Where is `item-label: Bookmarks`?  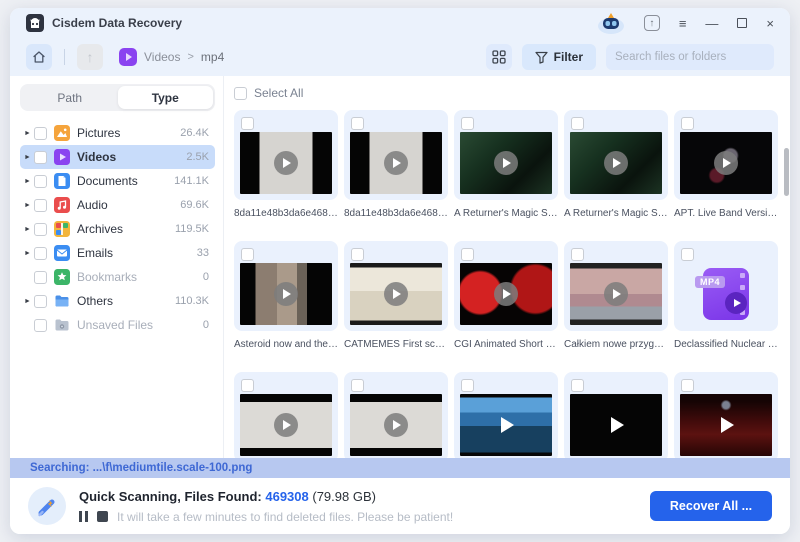 item-label: Bookmarks is located at coordinates (107, 277).